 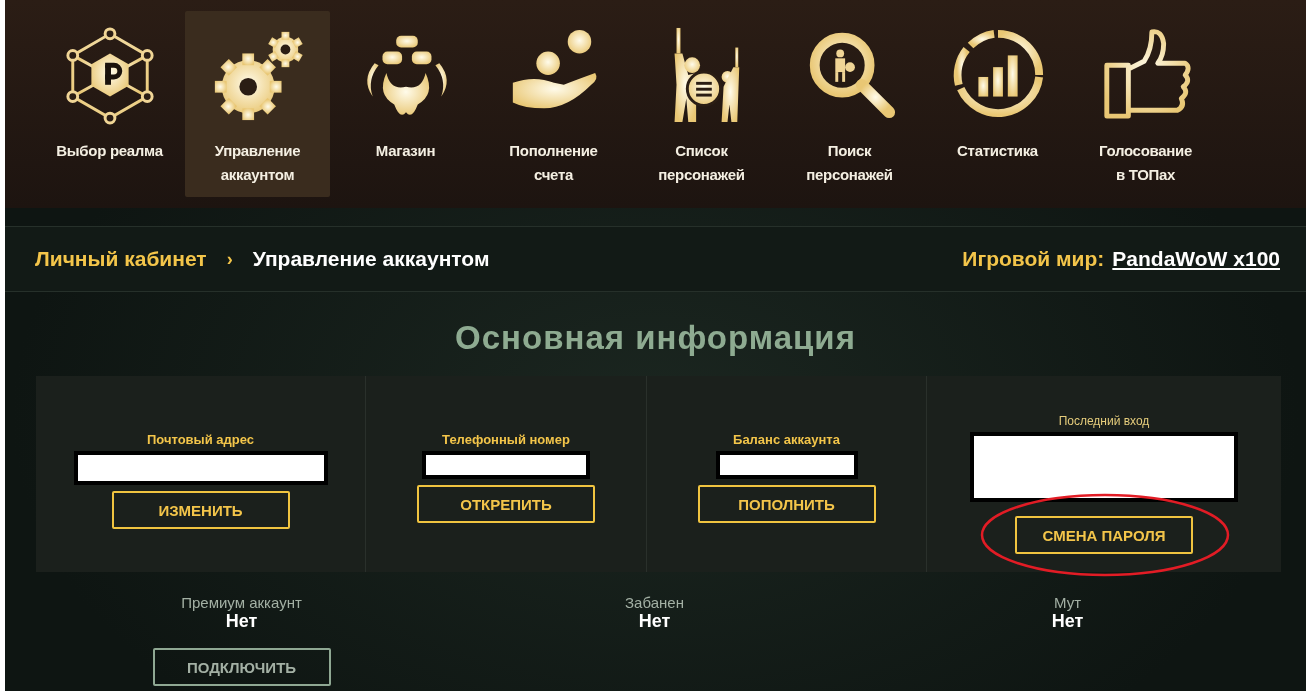 I want to click on section-title: Основная информация, so click(x=655, y=338).